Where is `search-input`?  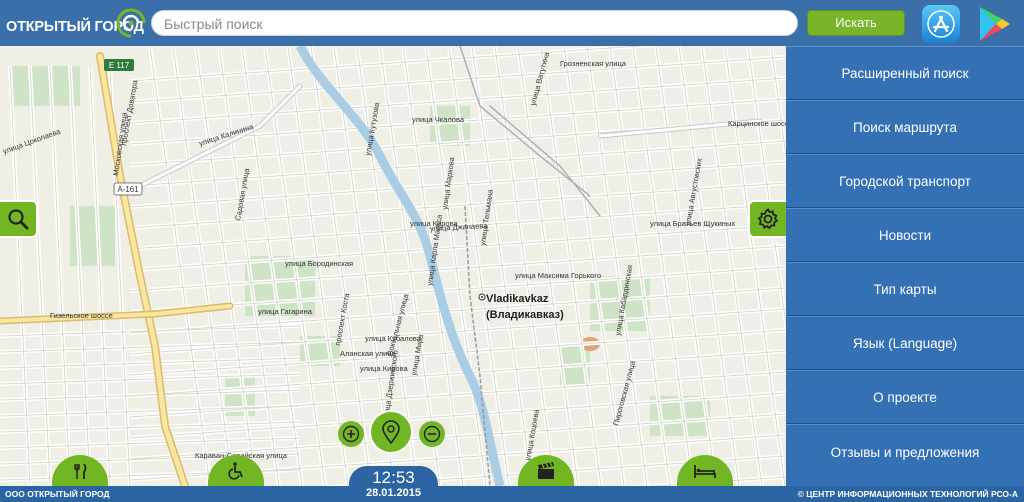 search-input is located at coordinates (464, 24).